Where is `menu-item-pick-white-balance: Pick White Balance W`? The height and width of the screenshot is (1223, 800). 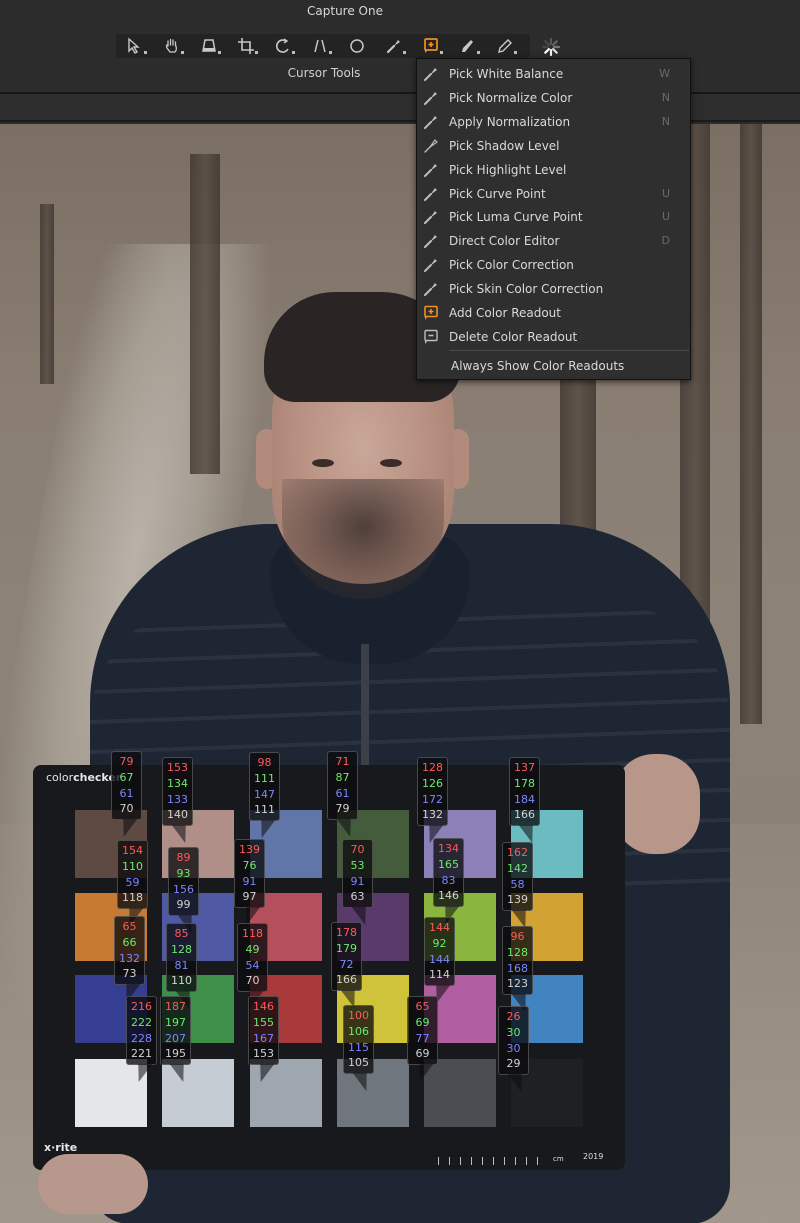 menu-item-pick-white-balance: Pick White Balance W is located at coordinates (553, 74).